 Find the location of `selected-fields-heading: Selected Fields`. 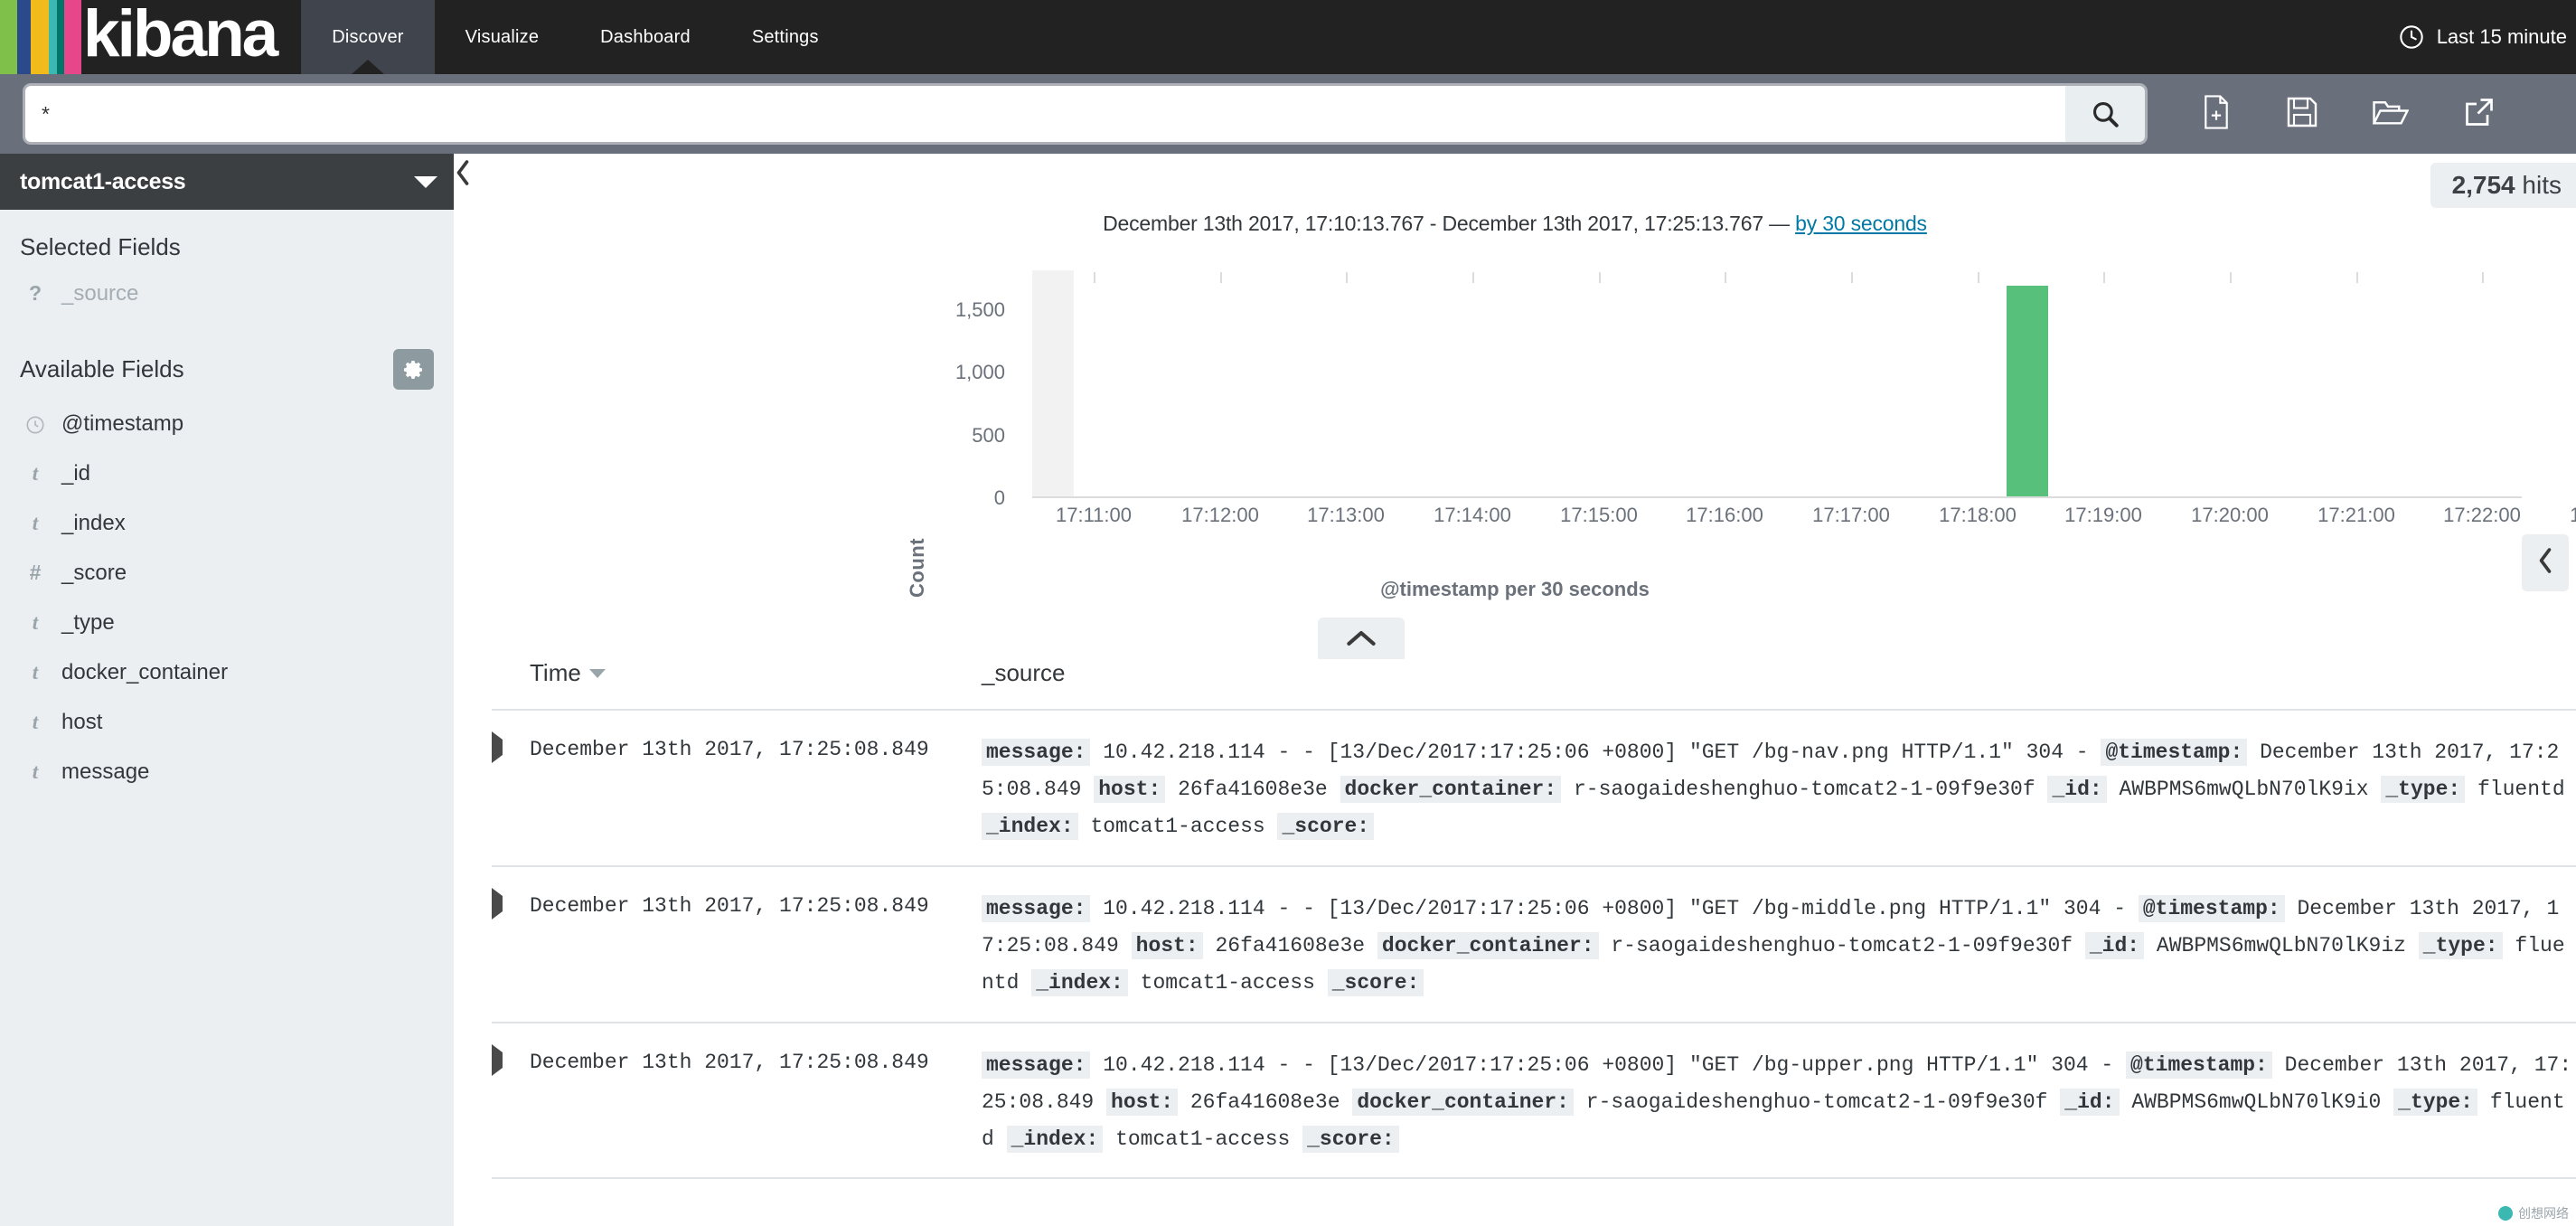

selected-fields-heading: Selected Fields is located at coordinates (101, 246).